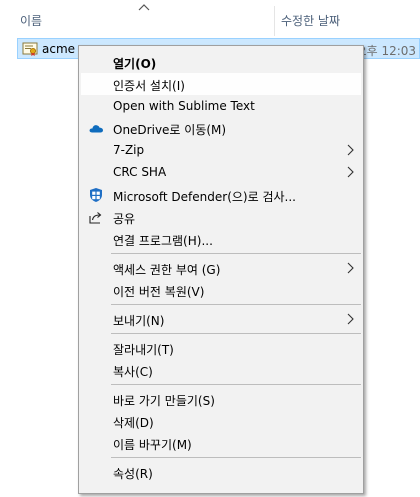  I want to click on menu-item-open-with-sublime: Open with Sublime Text, so click(221, 106).